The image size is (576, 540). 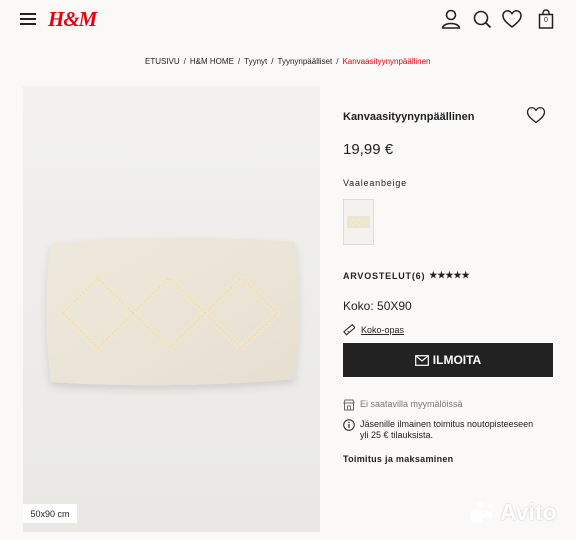 I want to click on header: H&M 0, so click(x=288, y=20).